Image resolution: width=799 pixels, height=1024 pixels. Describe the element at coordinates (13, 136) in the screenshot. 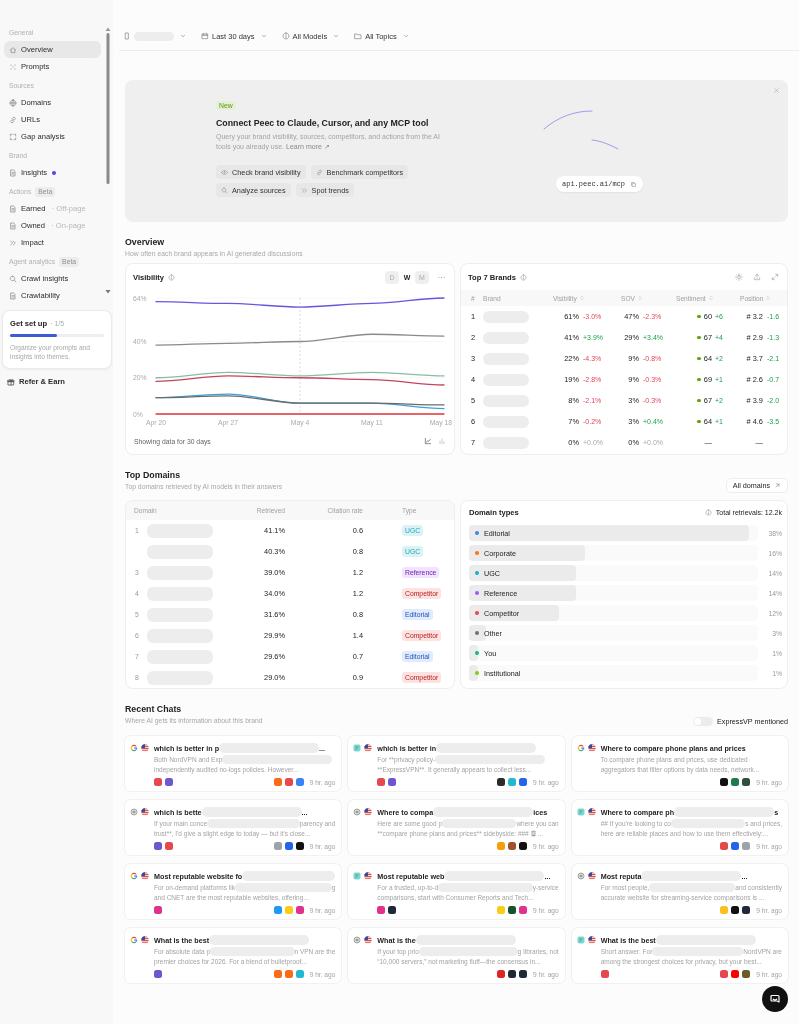

I see `corners-icon` at that location.